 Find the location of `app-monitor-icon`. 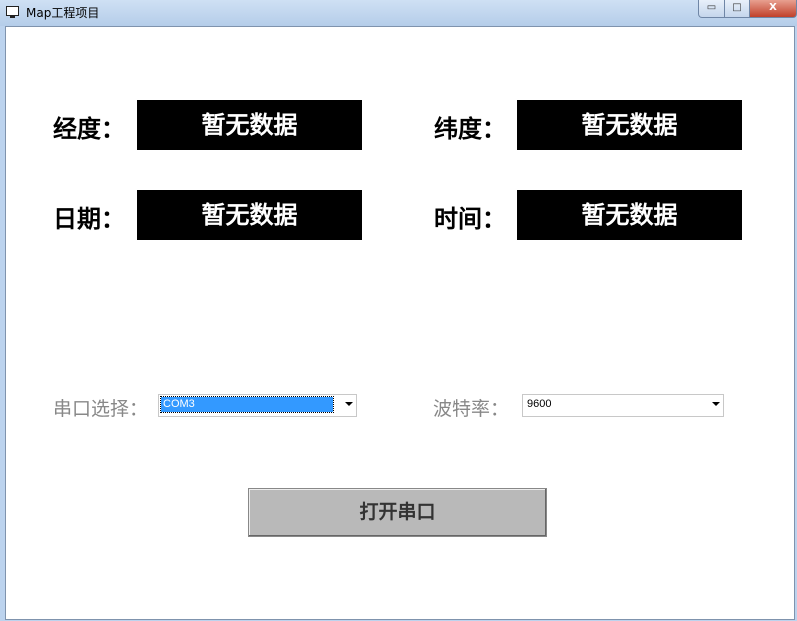

app-monitor-icon is located at coordinates (12, 12).